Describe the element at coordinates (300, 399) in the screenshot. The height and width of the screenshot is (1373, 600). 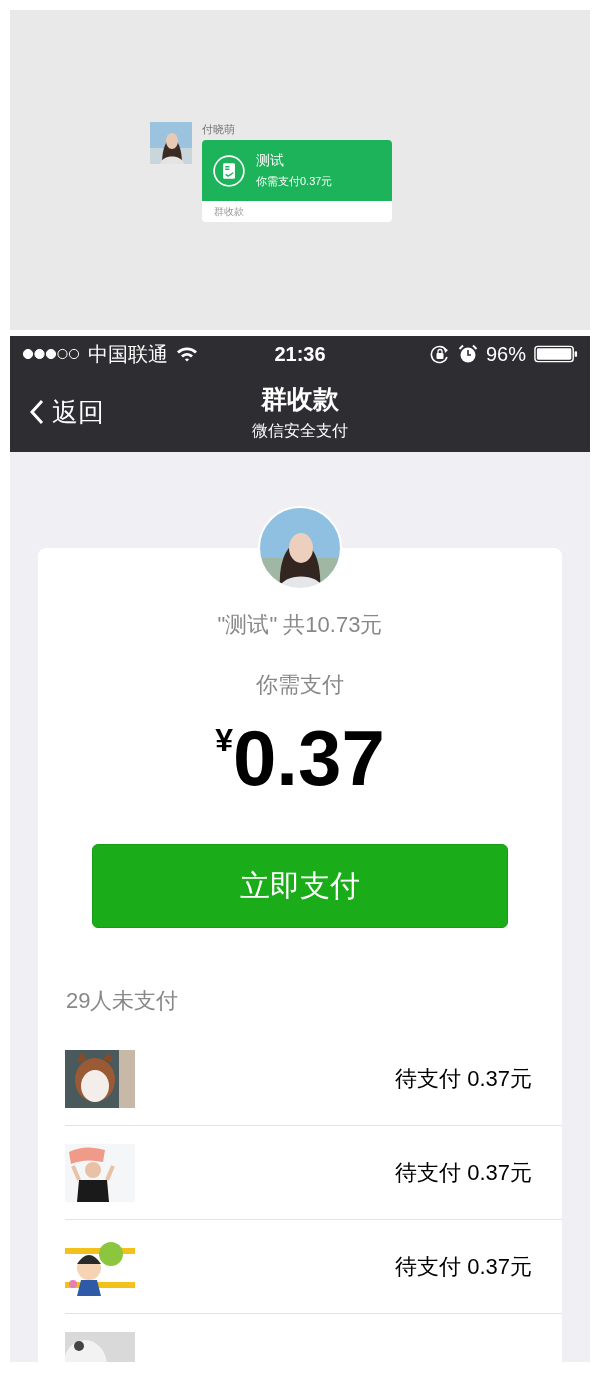
I see `page-title: 群收款` at that location.